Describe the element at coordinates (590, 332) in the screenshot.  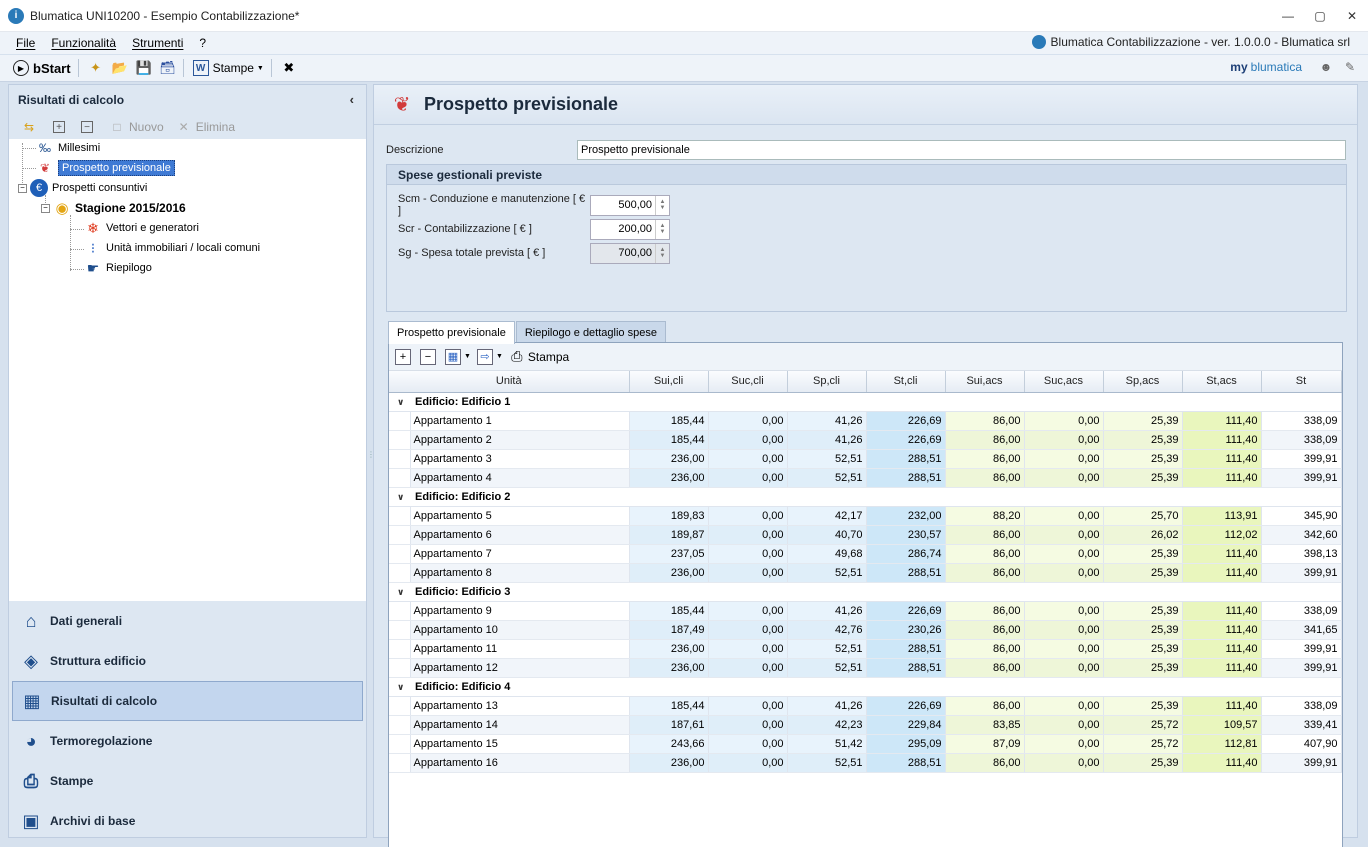
I see `tab-riepilogo-dettaglio: Riepilogo e dettaglio spese` at that location.